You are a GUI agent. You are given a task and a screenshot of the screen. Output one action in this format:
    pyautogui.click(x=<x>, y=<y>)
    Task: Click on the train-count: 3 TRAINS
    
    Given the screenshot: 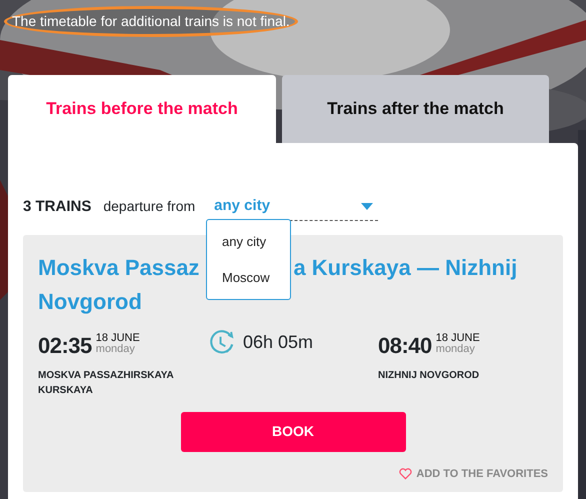 What is the action you would take?
    pyautogui.click(x=57, y=206)
    